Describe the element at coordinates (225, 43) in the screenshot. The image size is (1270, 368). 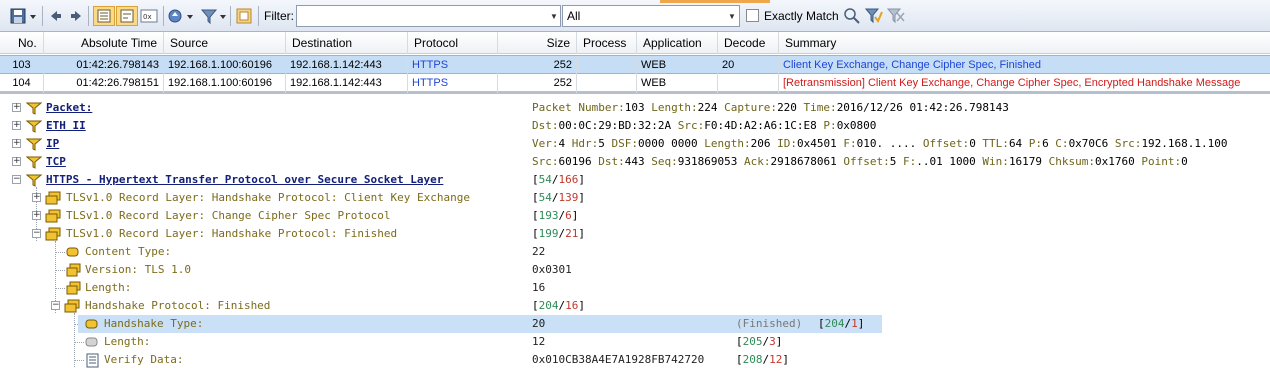
I see `column-header-source: Source` at that location.